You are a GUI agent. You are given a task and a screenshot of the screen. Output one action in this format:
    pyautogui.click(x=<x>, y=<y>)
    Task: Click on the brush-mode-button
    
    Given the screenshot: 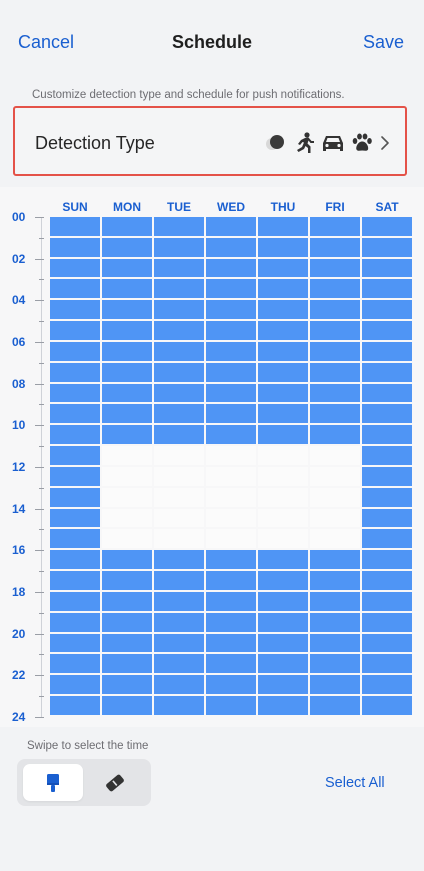 What is the action you would take?
    pyautogui.click(x=53, y=782)
    